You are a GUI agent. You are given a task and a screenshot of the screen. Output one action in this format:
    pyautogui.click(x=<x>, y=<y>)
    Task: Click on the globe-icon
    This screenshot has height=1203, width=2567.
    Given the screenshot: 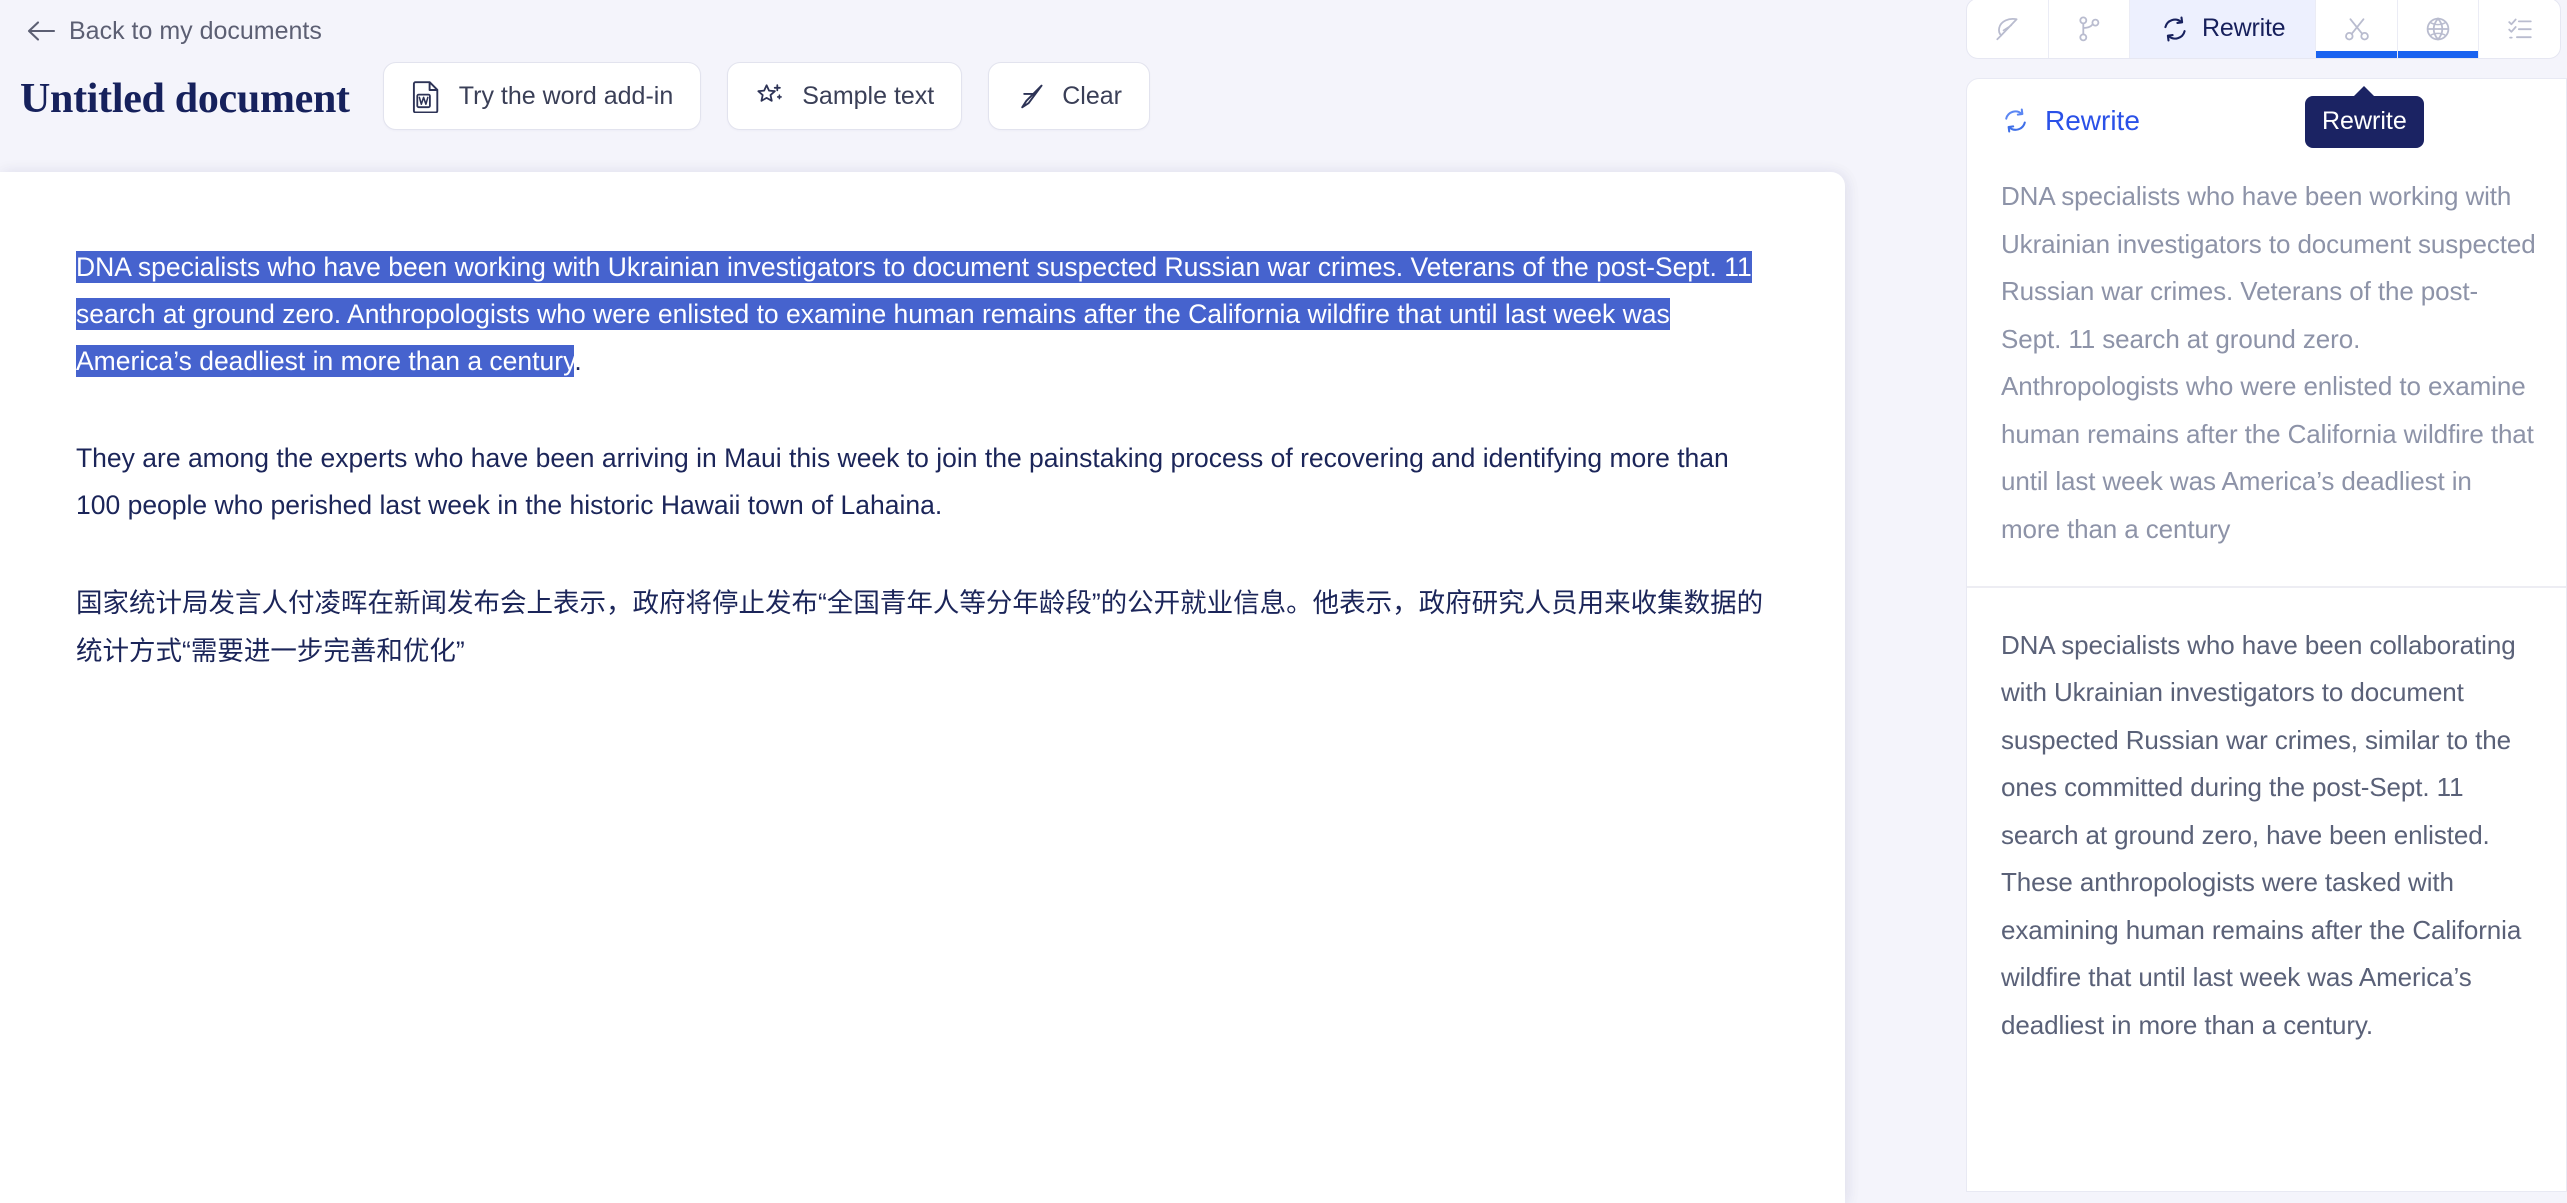 What is the action you would take?
    pyautogui.click(x=2438, y=29)
    